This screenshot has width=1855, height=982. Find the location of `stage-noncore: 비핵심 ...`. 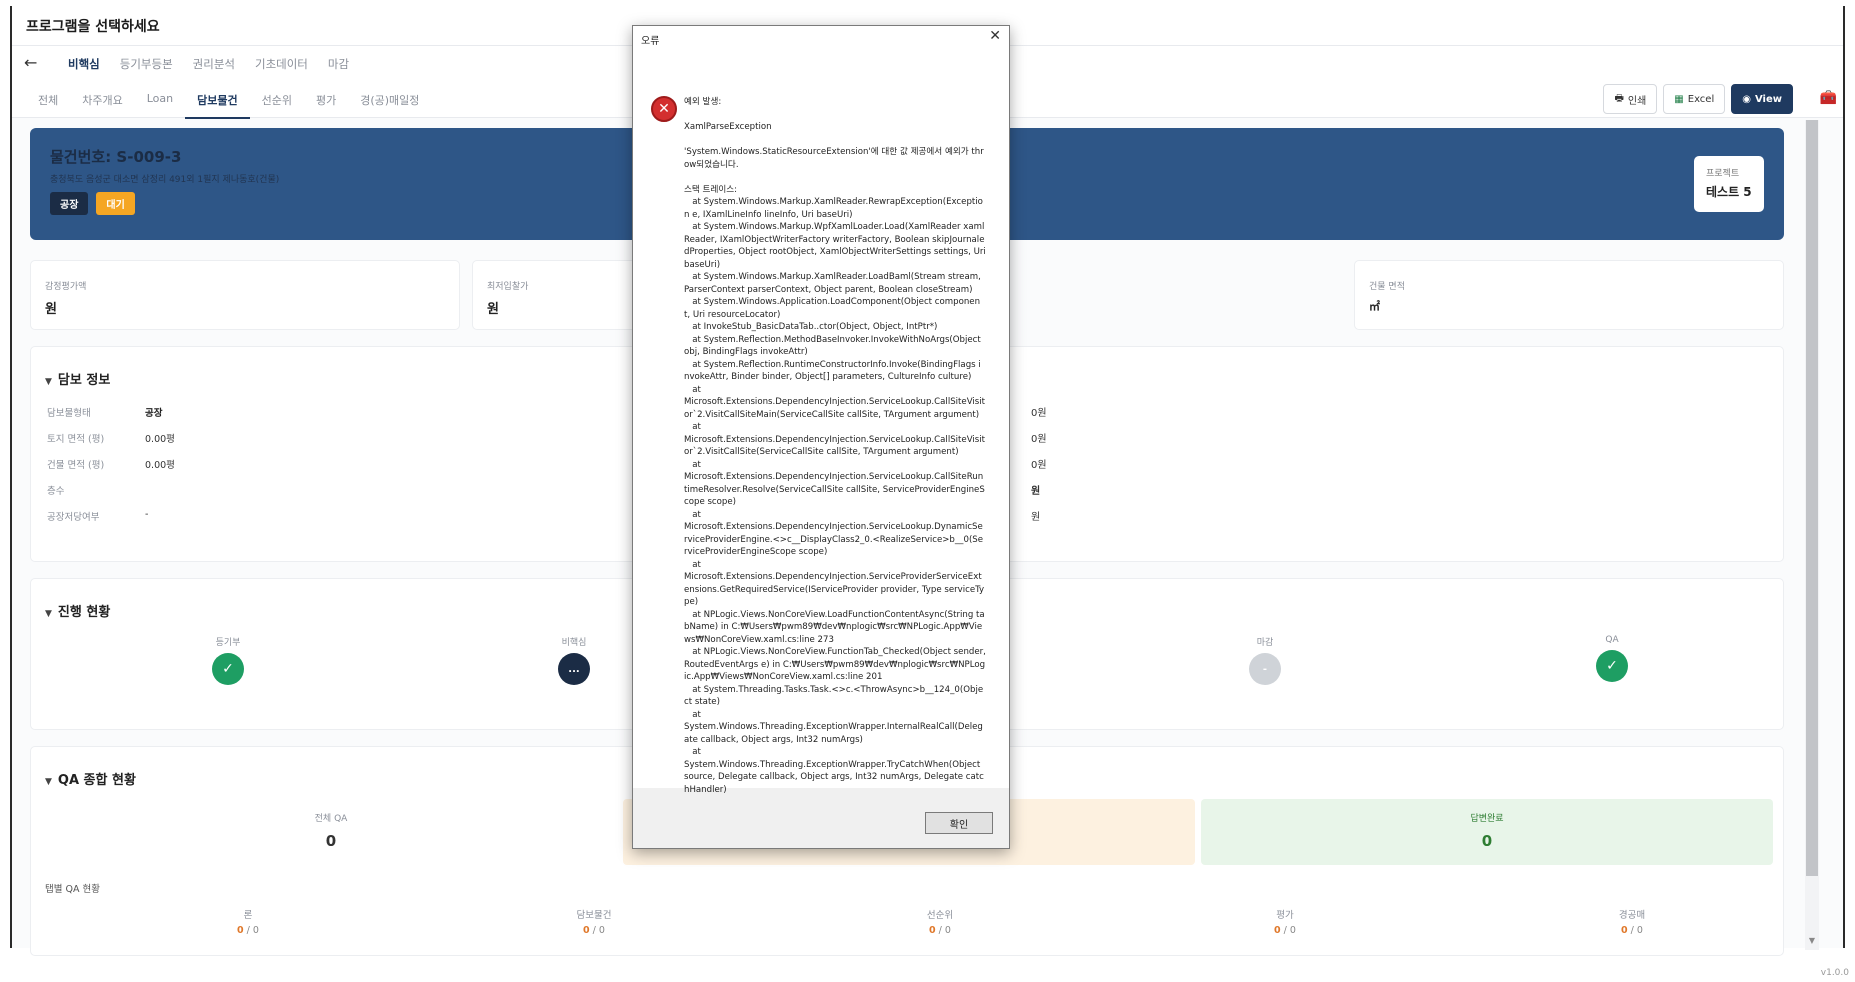

stage-noncore: 비핵심 ... is located at coordinates (574, 660).